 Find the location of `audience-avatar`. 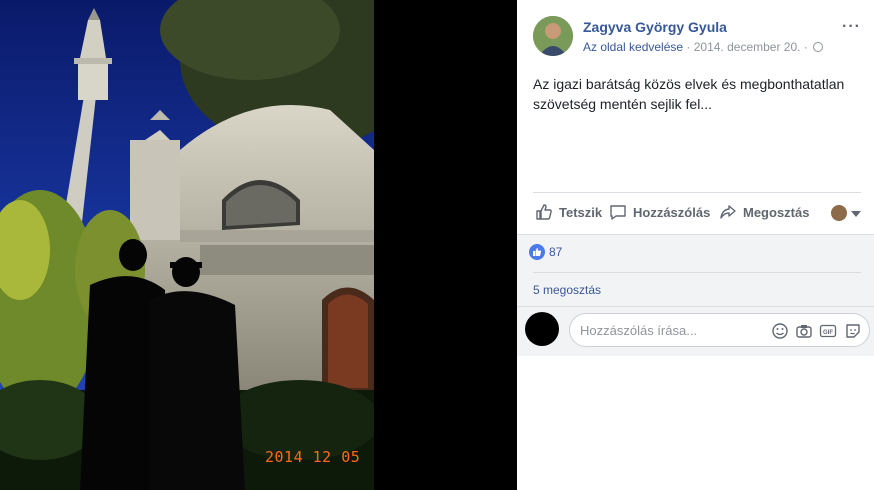

audience-avatar is located at coordinates (839, 213).